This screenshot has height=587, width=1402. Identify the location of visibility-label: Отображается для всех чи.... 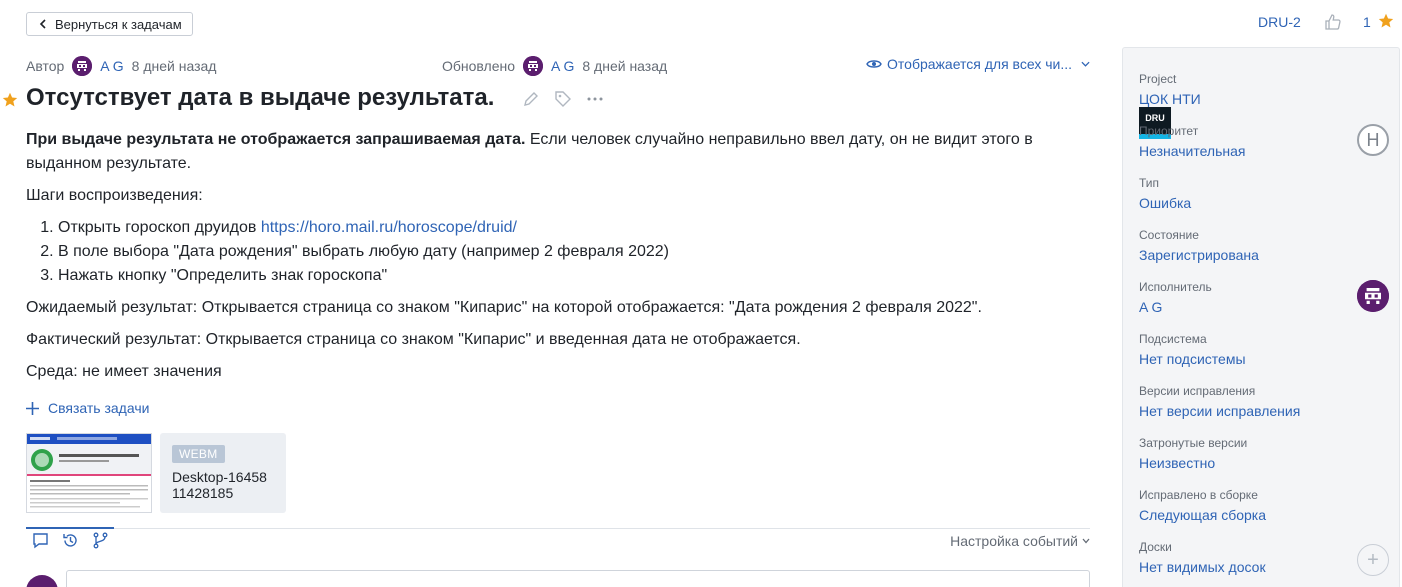
(979, 64).